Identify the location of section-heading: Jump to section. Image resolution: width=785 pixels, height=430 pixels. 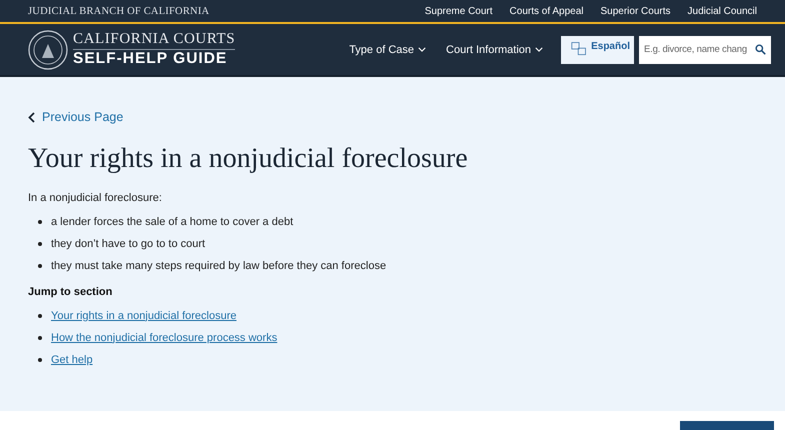
(71, 292).